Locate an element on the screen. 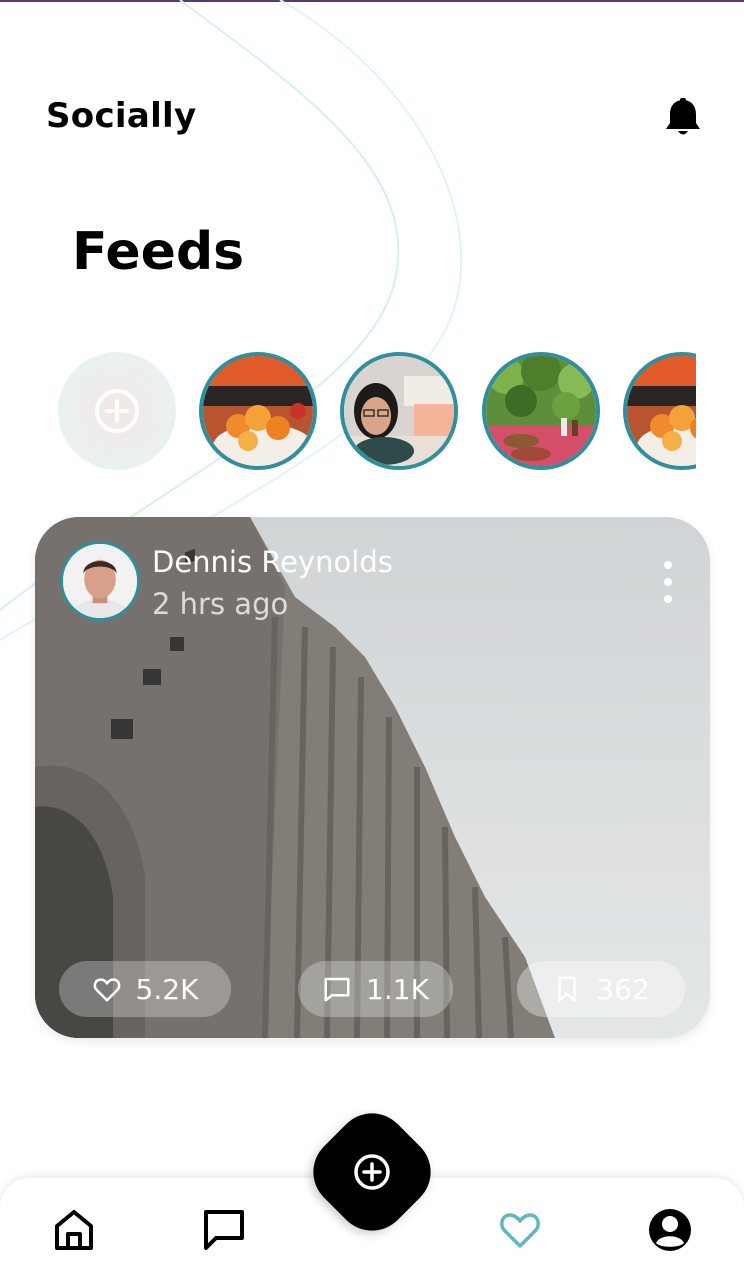  stories-row is located at coordinates (377, 412).